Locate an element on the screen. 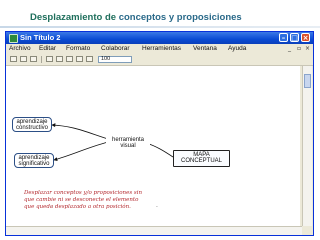 This screenshot has height=240, width=320. toolbar-separator is located at coordinates (41, 59).